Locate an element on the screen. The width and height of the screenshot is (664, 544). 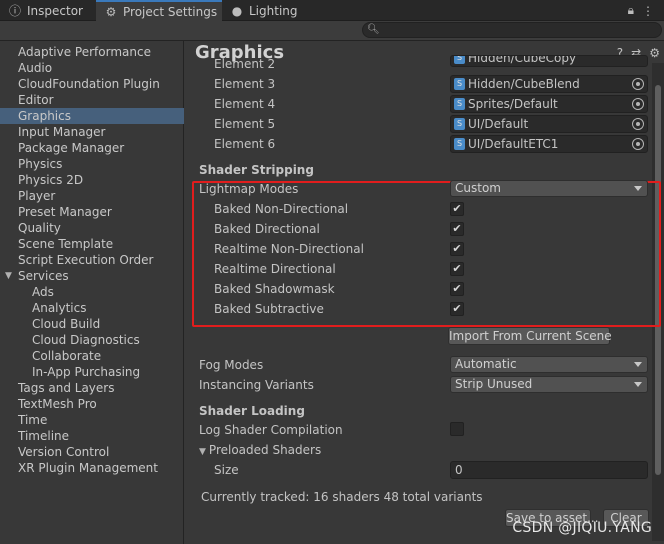
sidebar-item-physics-2d: Physics 2D is located at coordinates (92, 180).